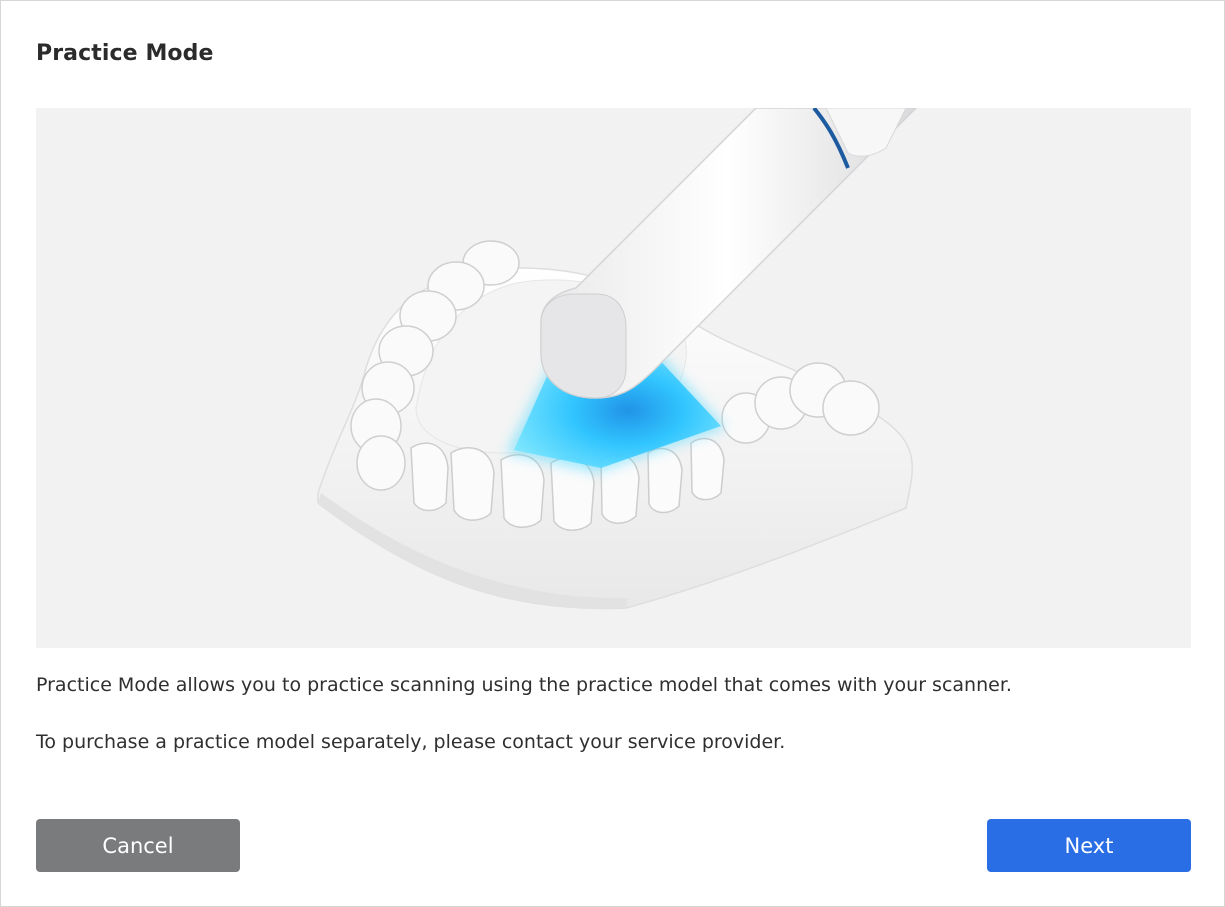  What do you see at coordinates (1089, 845) in the screenshot?
I see `next-button: Next` at bounding box center [1089, 845].